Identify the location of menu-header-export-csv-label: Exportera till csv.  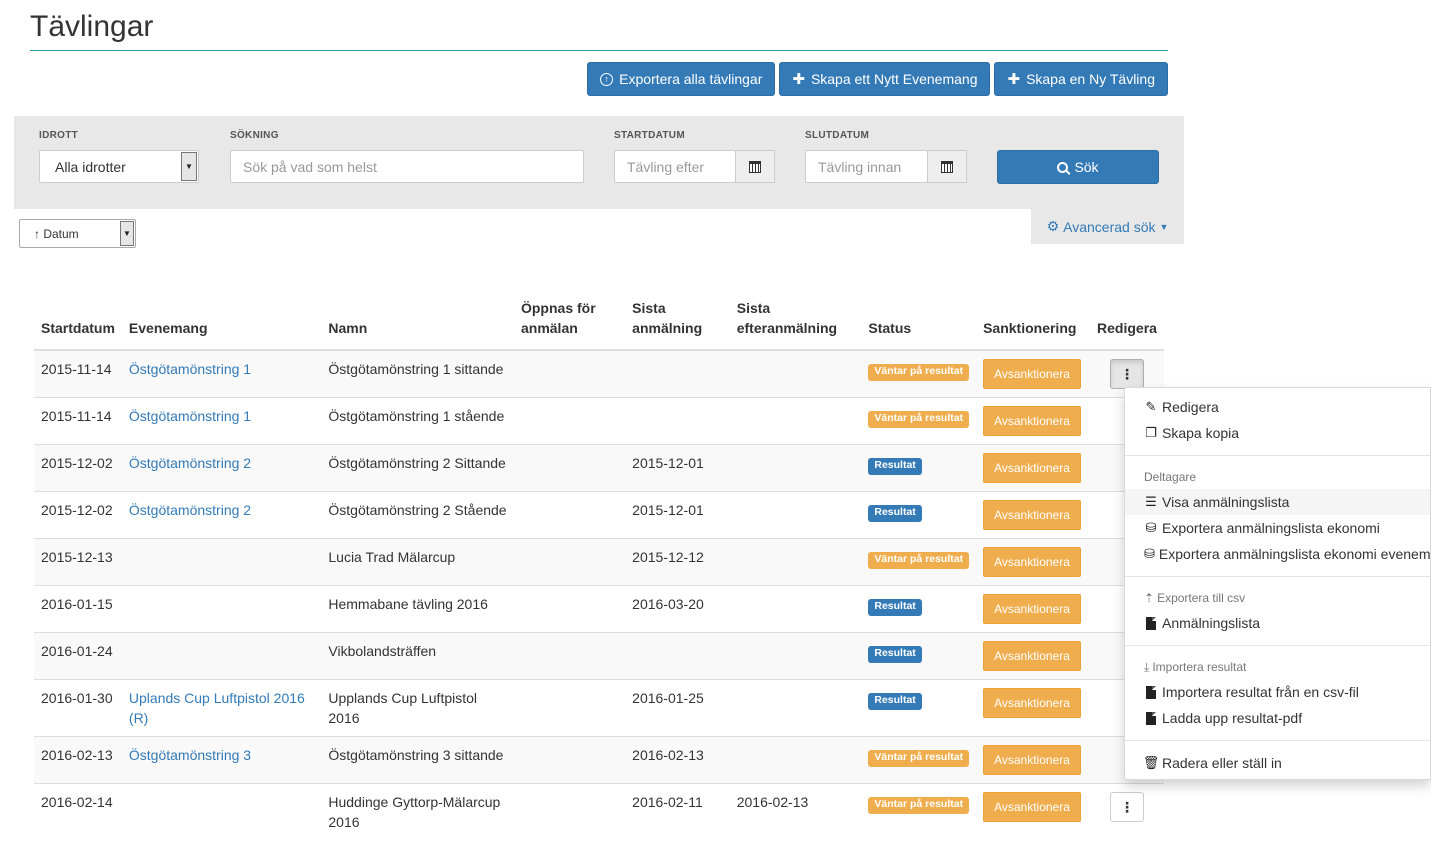
(1201, 598).